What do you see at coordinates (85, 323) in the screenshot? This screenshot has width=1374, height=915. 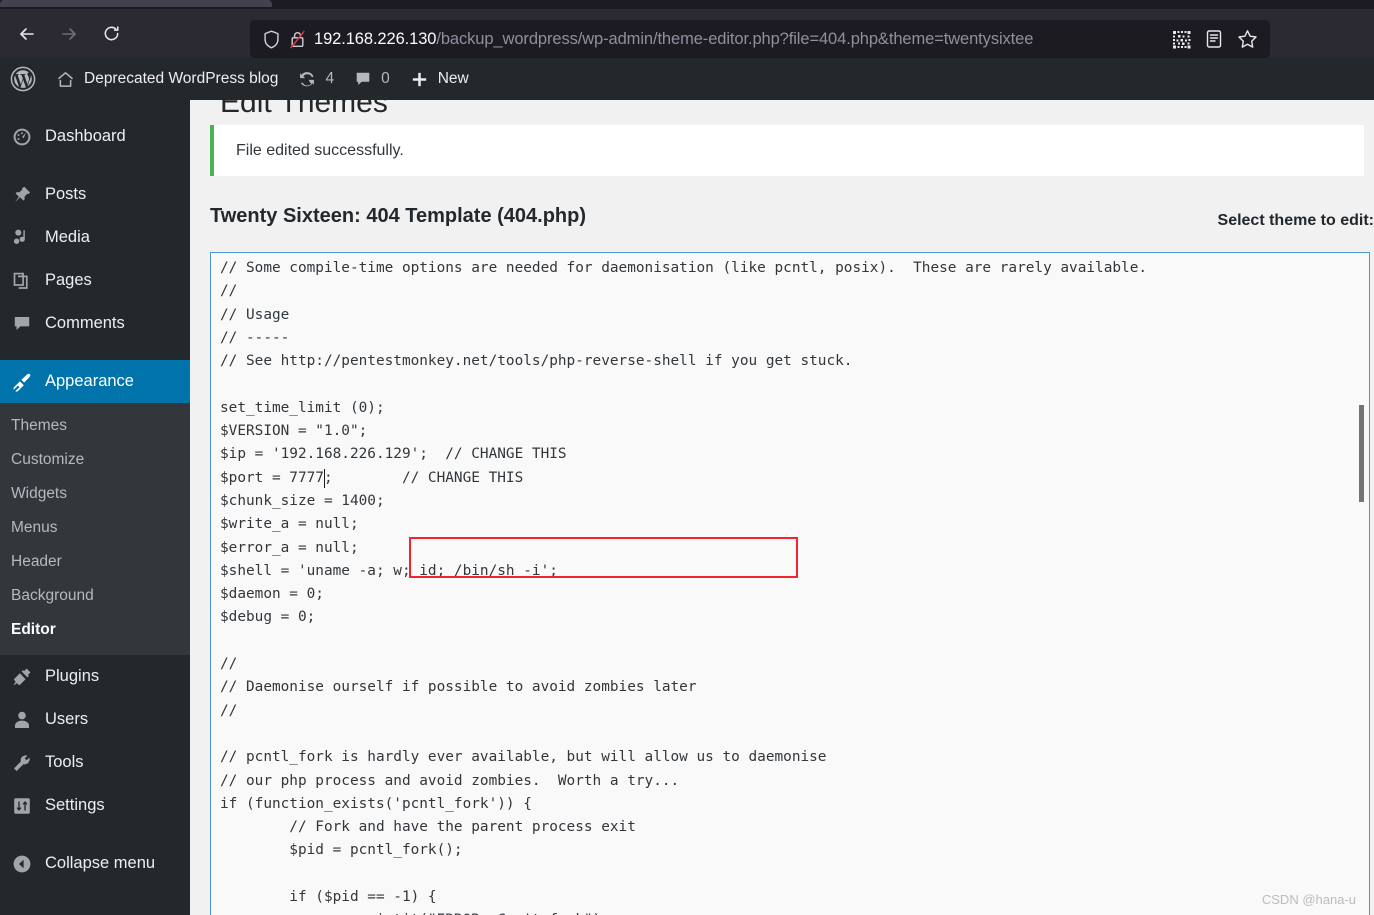 I see `sidebar-label-comments: Comments` at bounding box center [85, 323].